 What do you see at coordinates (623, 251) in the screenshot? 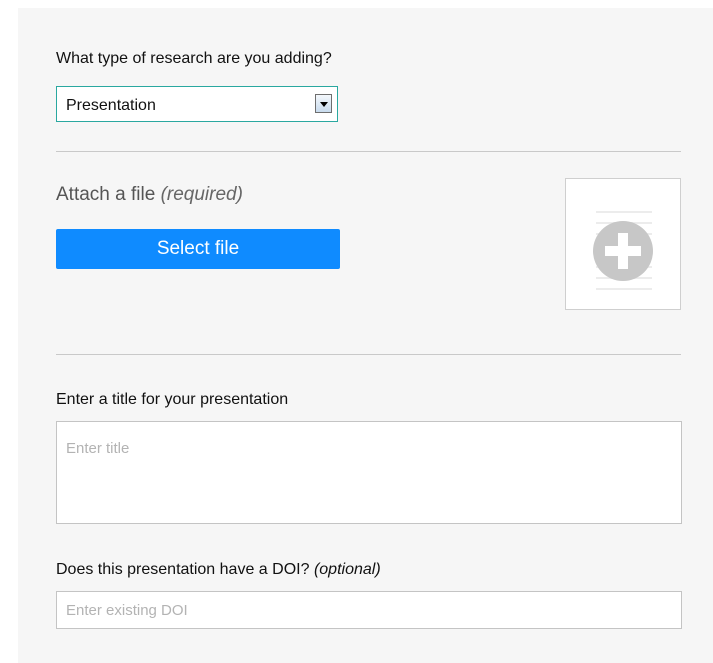
I see `add-file-icon` at bounding box center [623, 251].